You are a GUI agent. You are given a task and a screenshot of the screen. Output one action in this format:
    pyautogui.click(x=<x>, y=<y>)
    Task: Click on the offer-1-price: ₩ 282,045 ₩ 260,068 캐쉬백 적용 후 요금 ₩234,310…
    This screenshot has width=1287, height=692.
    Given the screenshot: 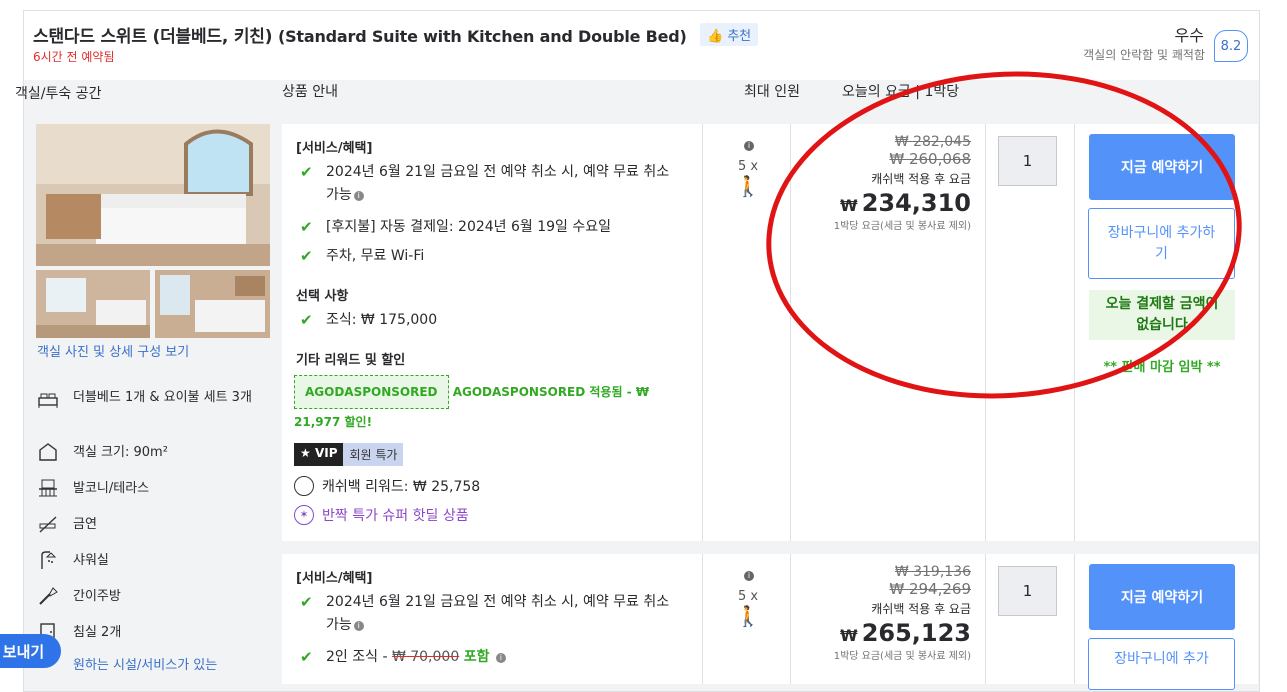 What is the action you would take?
    pyautogui.click(x=888, y=332)
    